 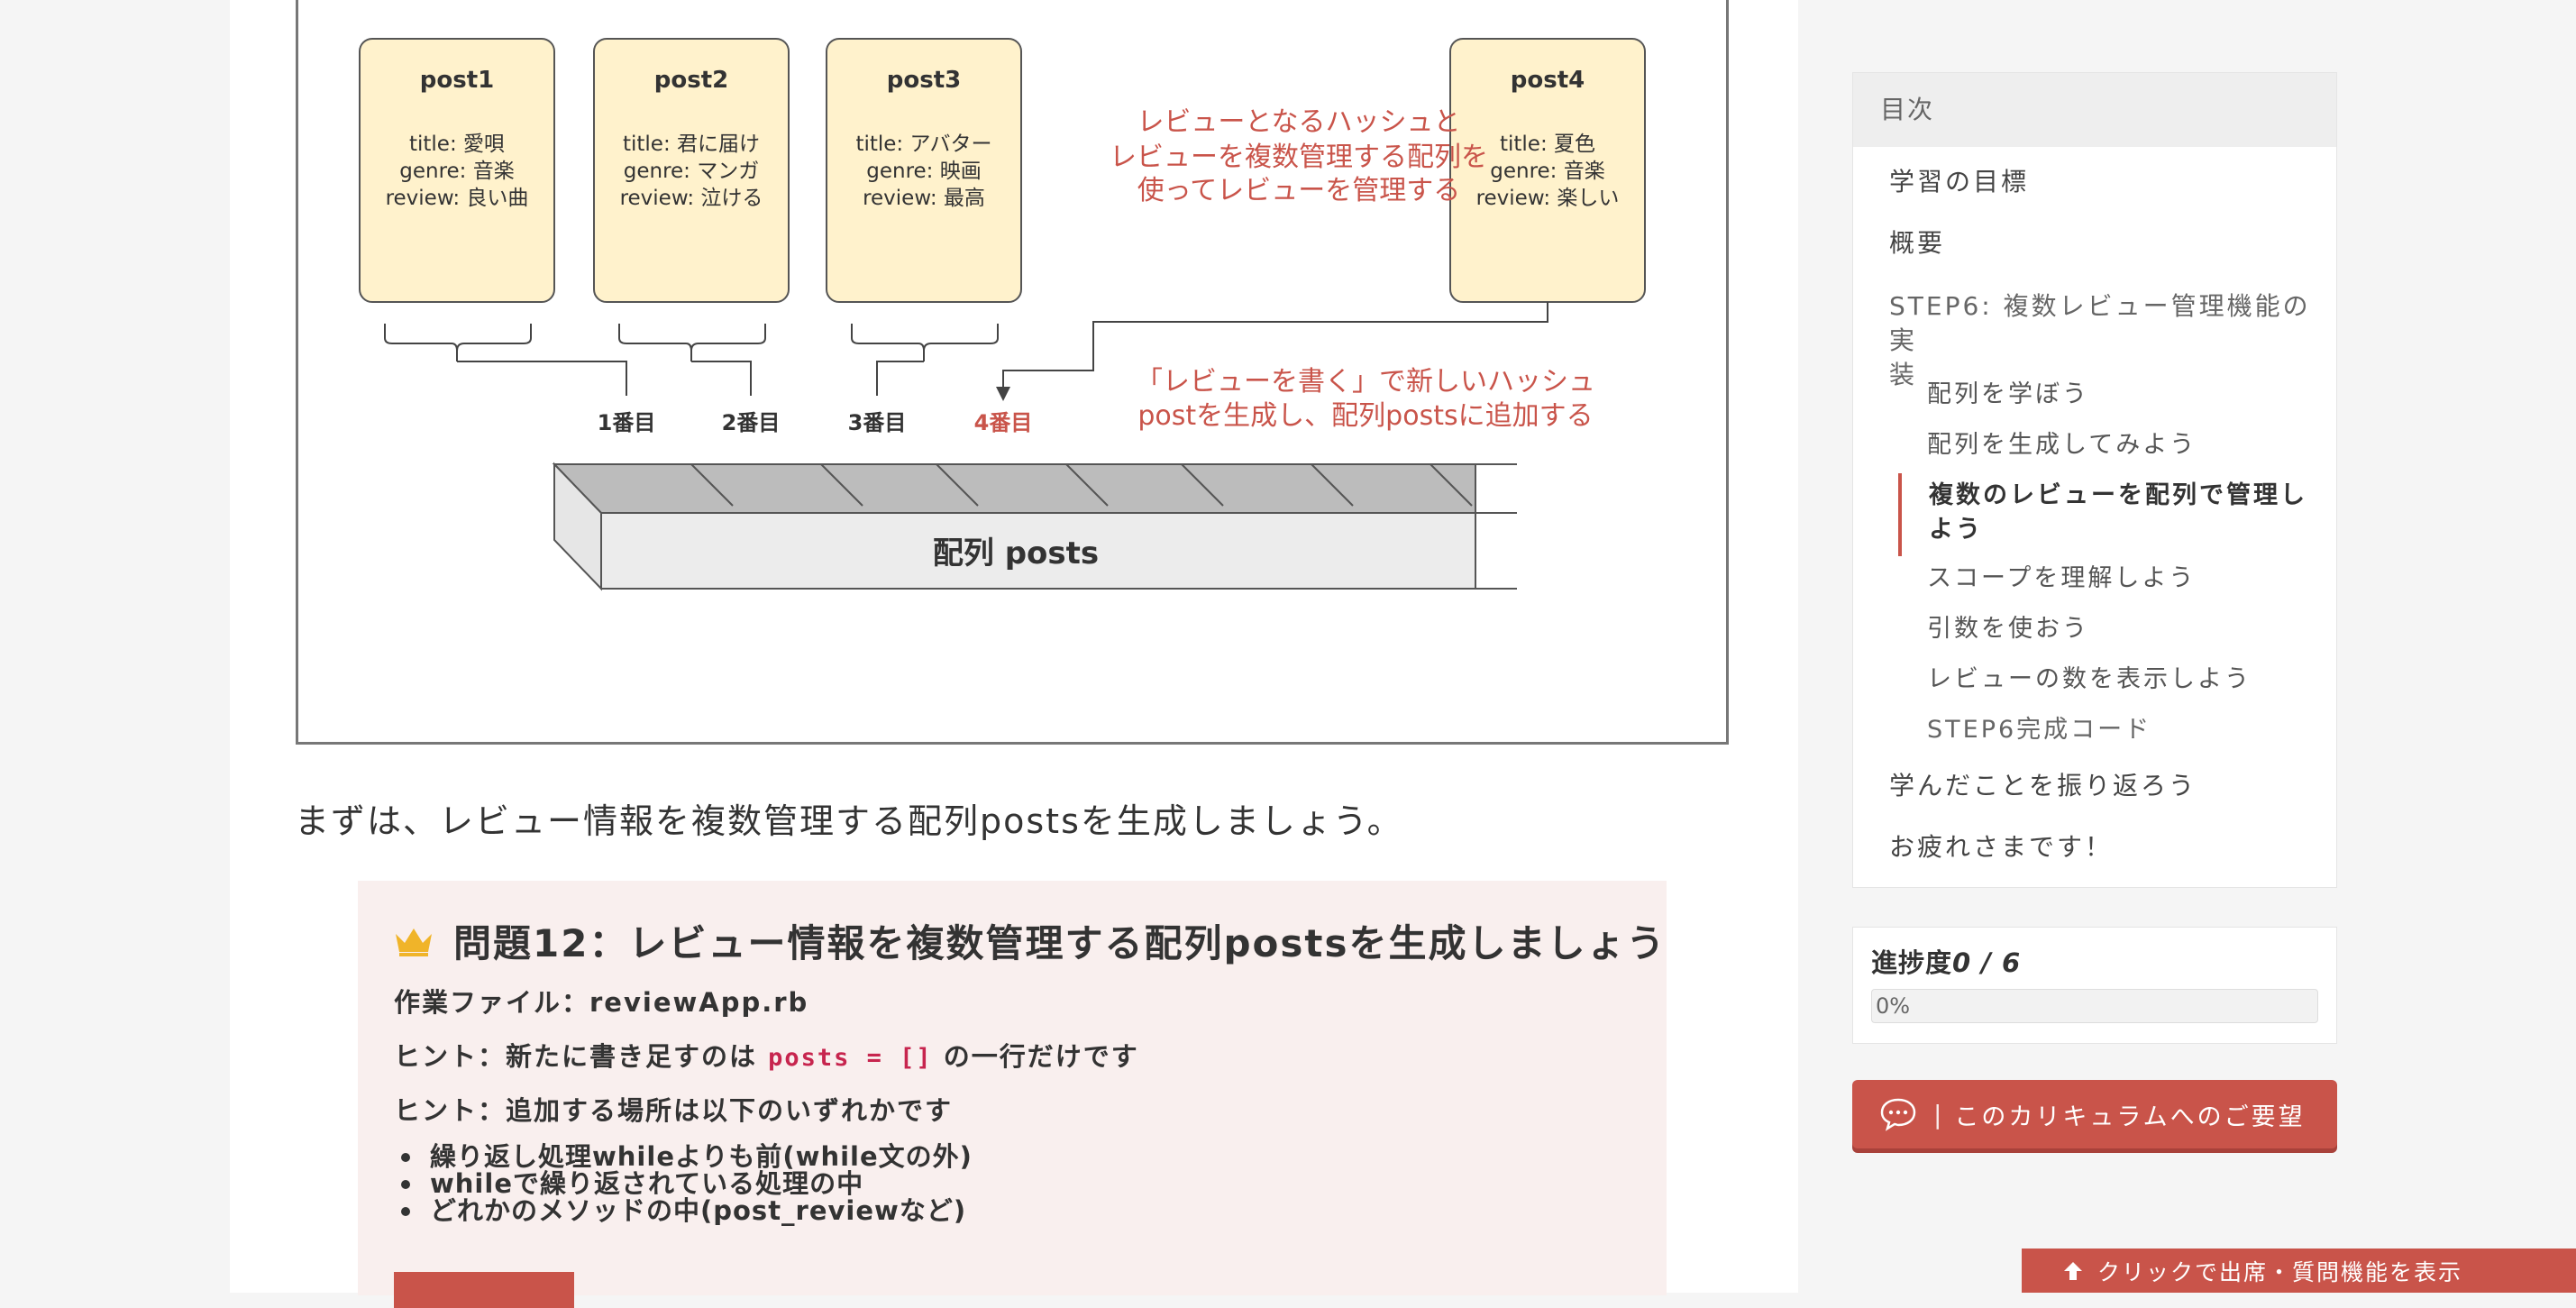 I want to click on diagram-note-hash-array: レビューとなるハッシュと レビューを複数管理する配列を 使ってレビューを管理する, so click(x=1299, y=156).